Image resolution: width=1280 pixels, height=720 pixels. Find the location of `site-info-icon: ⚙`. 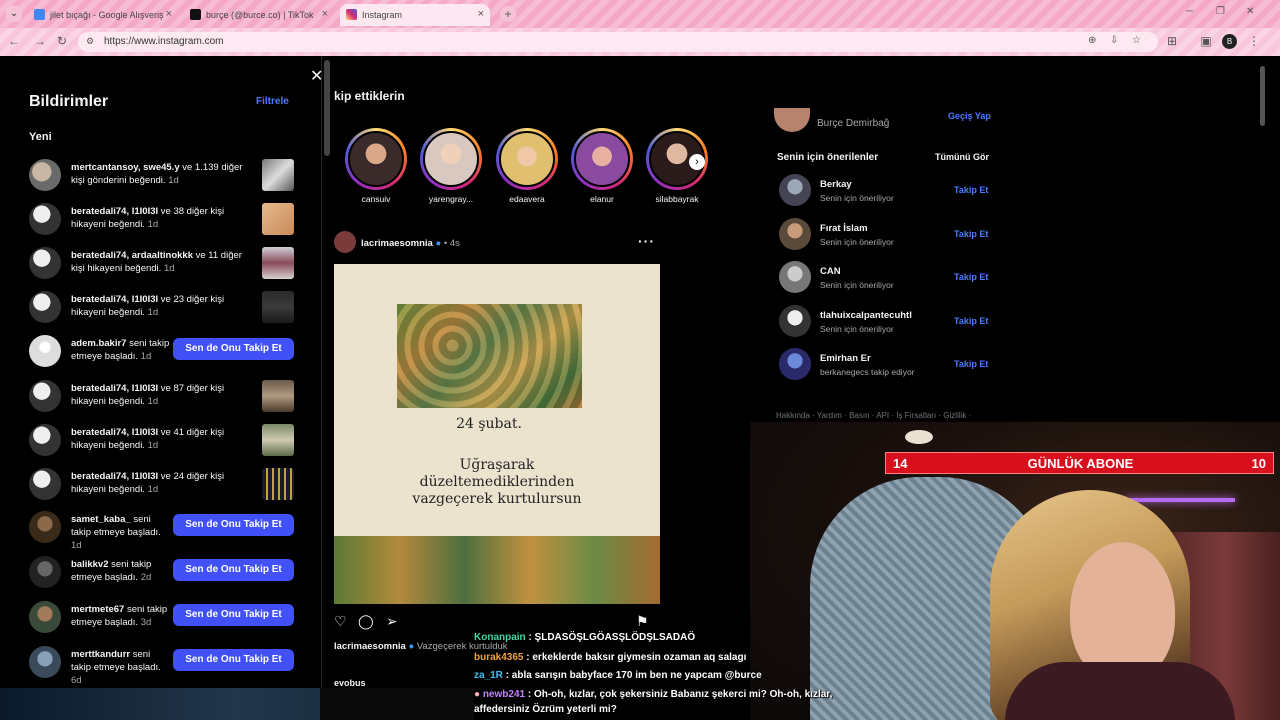

site-info-icon: ⚙ is located at coordinates (92, 42).